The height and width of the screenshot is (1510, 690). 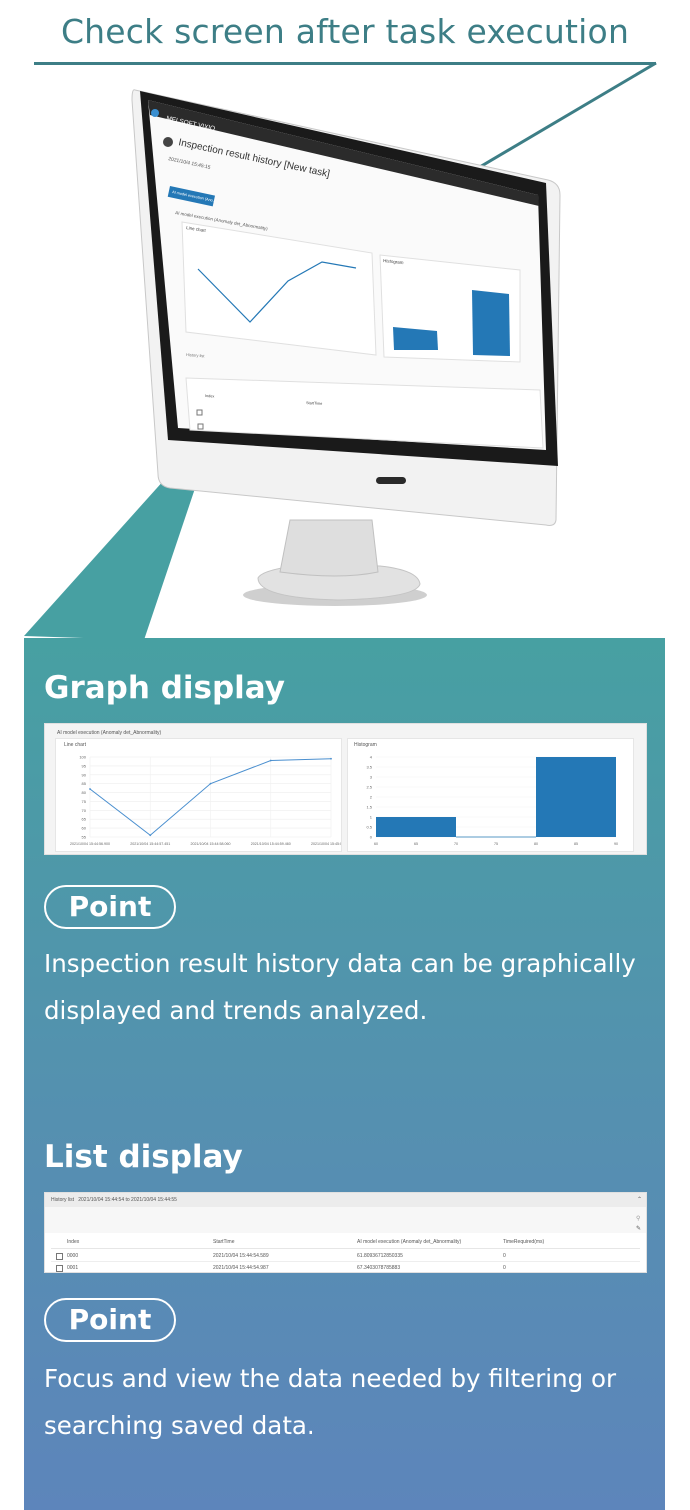 I want to click on line-y-tick: 100, so click(x=82, y=757).